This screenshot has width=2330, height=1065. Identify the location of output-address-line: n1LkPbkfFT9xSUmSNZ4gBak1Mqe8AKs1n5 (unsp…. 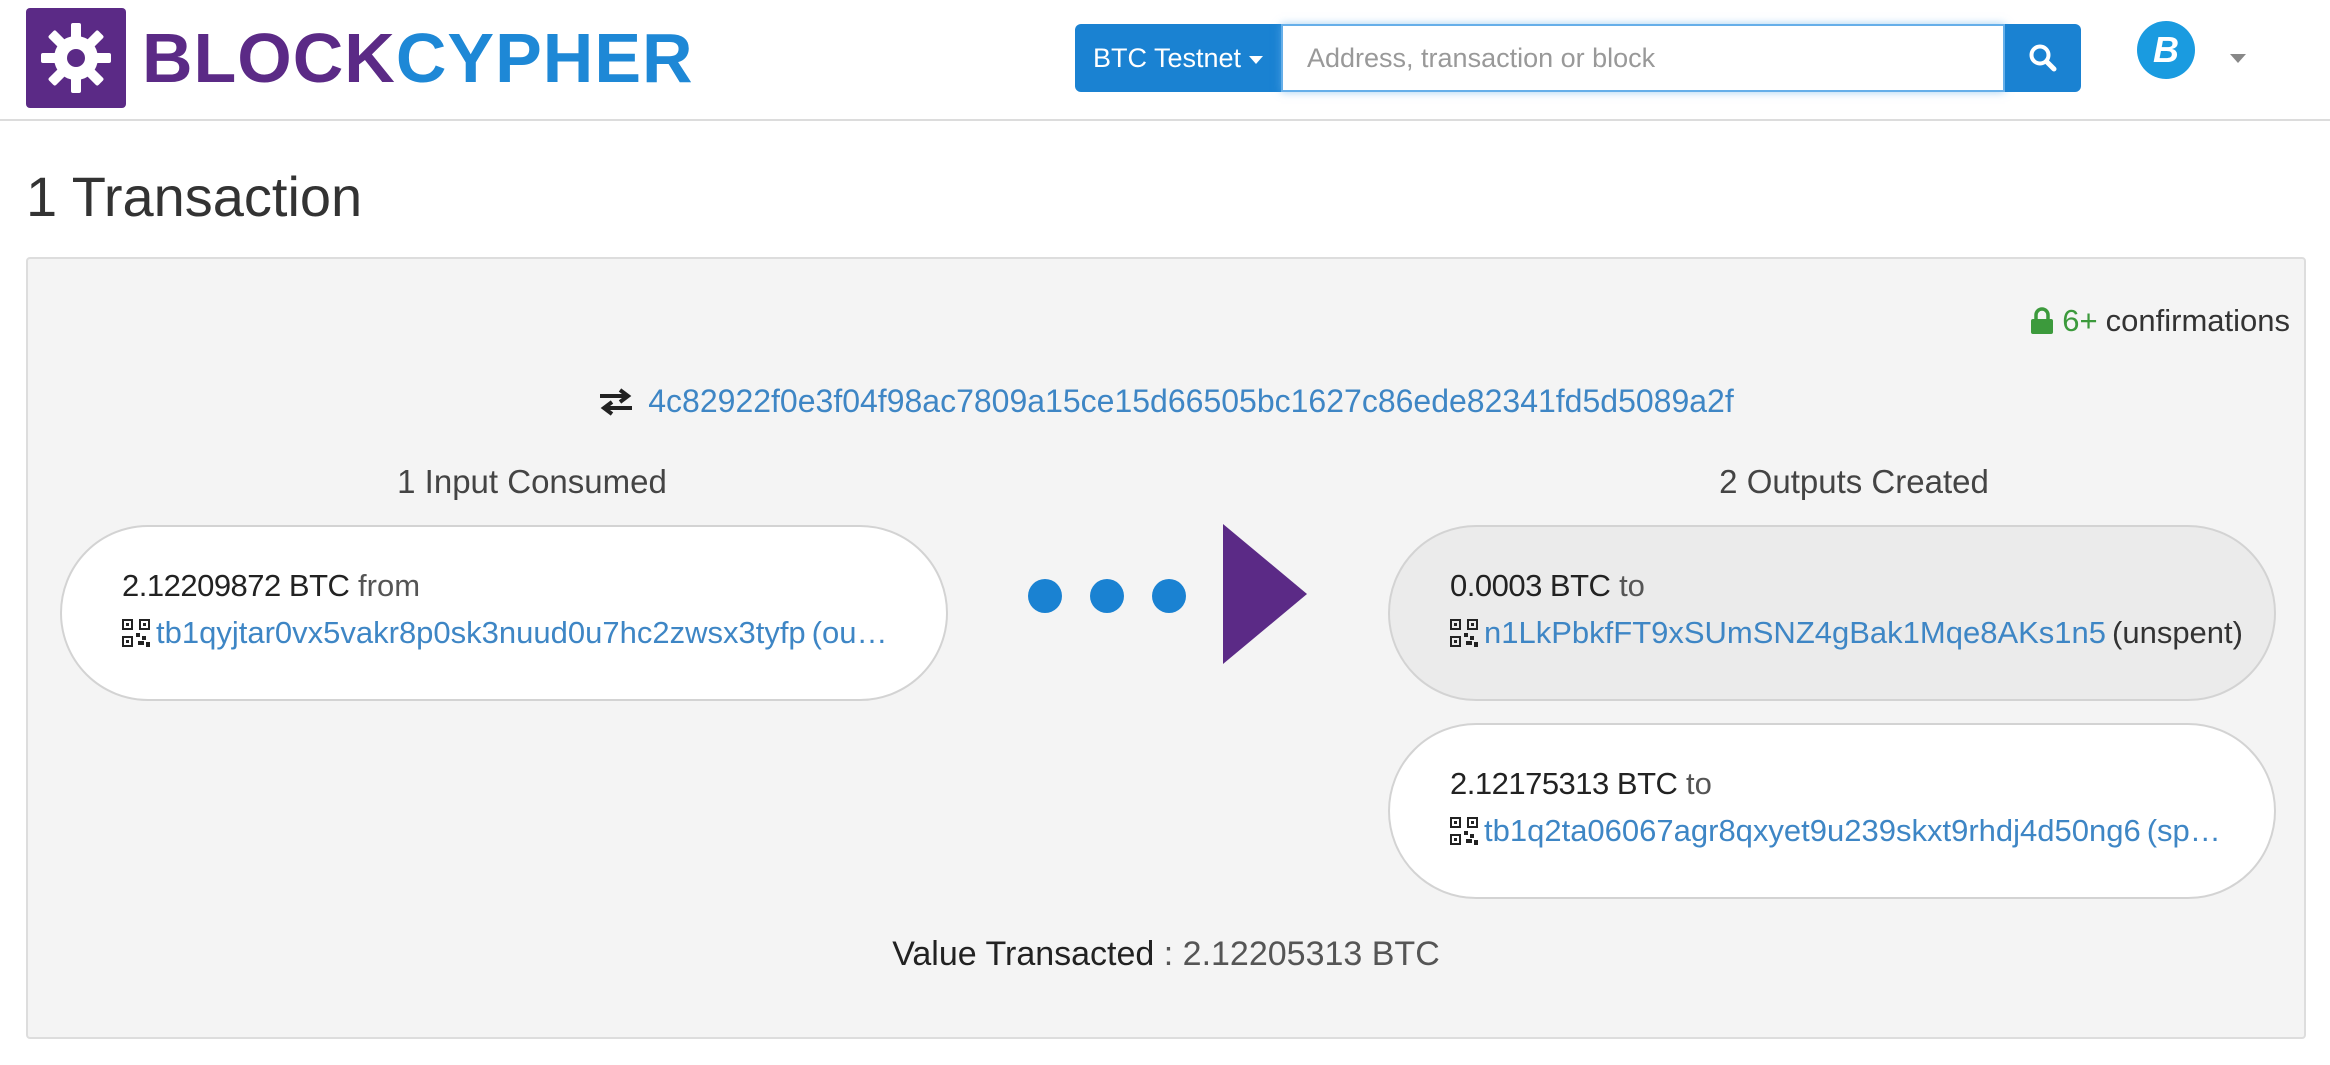
(1846, 632).